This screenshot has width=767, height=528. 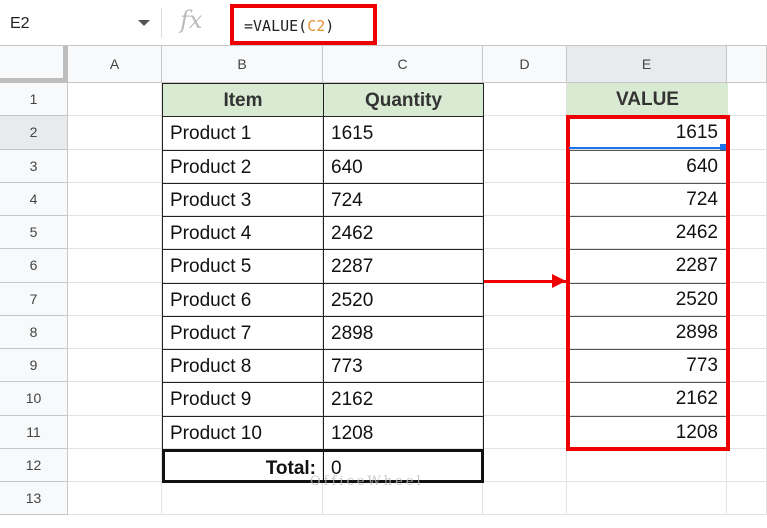 I want to click on quantity-cell: 1208, so click(x=403, y=432).